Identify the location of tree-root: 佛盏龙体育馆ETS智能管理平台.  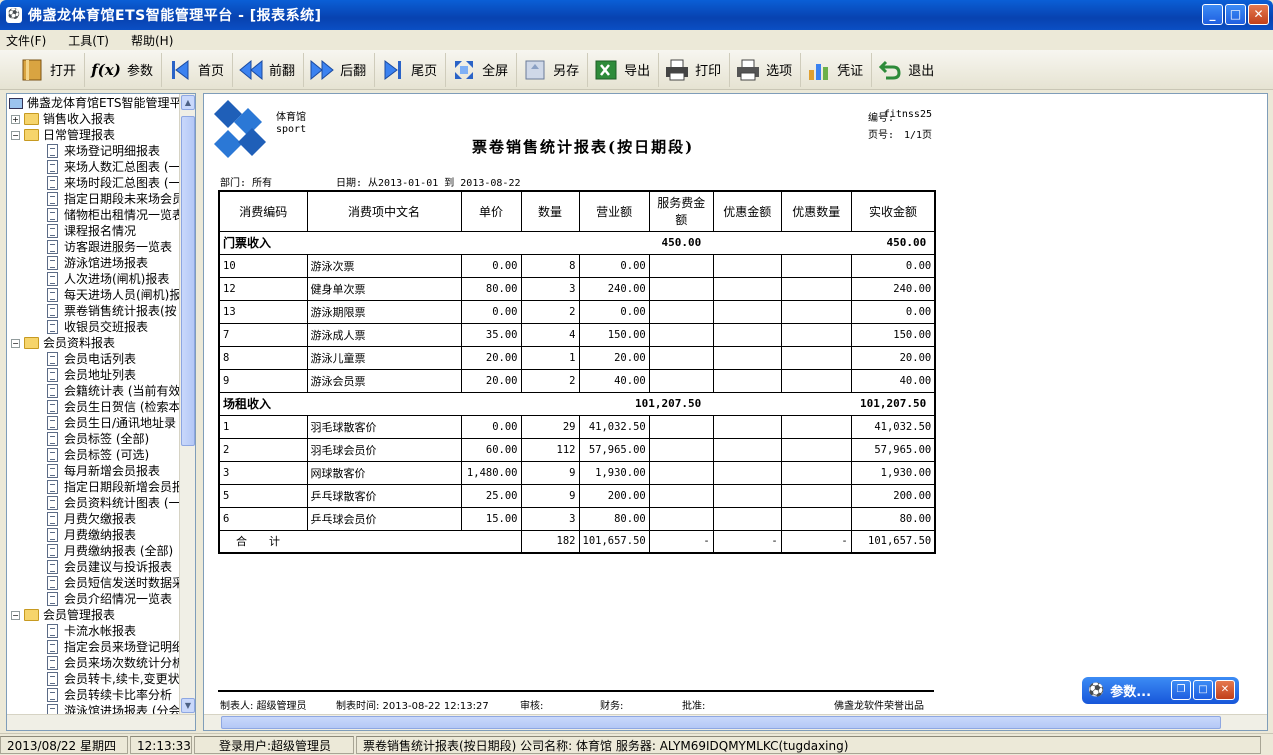
(101, 103).